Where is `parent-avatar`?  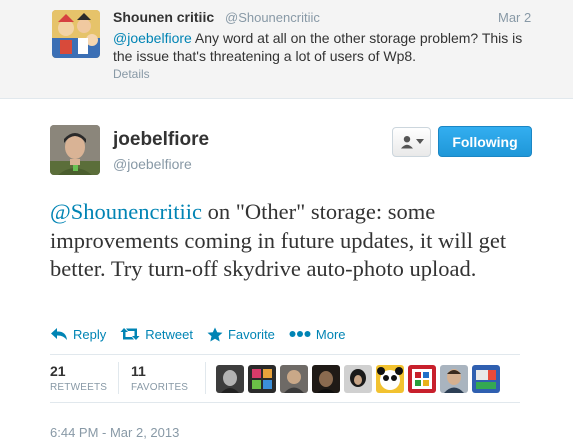 parent-avatar is located at coordinates (76, 34).